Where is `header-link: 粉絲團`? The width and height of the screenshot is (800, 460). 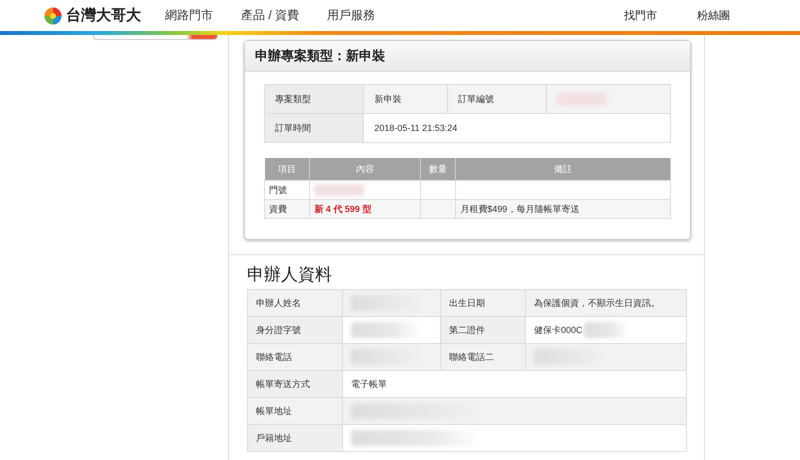 header-link: 粉絲團 is located at coordinates (713, 15).